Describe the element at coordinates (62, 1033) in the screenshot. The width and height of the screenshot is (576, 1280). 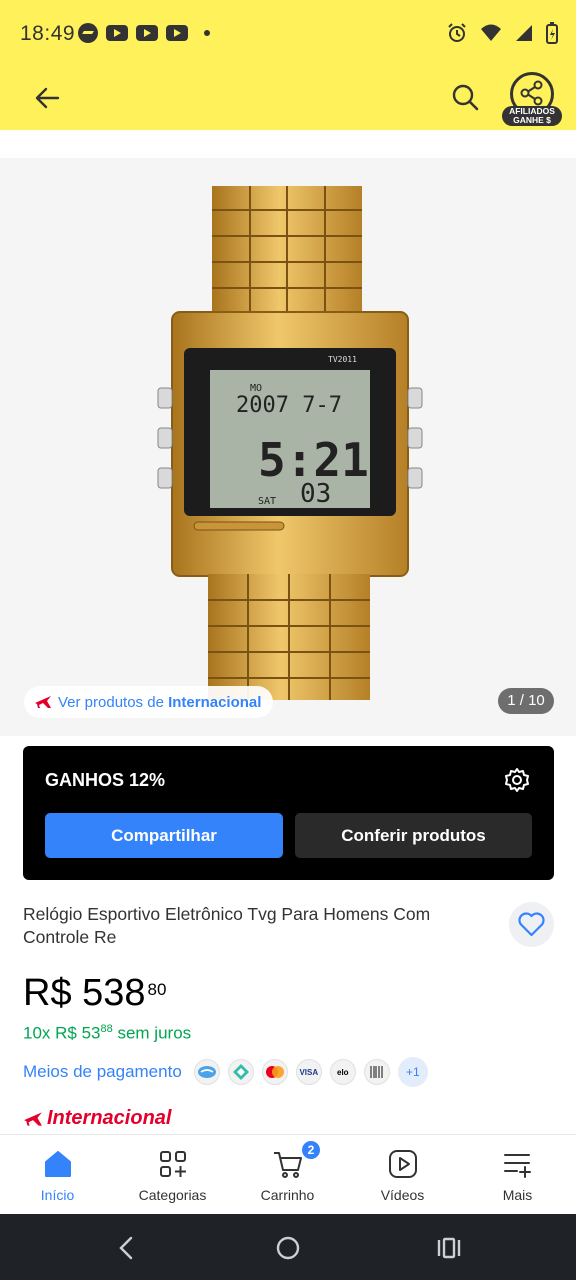
I see `installments-value: 10x R$ 53` at that location.